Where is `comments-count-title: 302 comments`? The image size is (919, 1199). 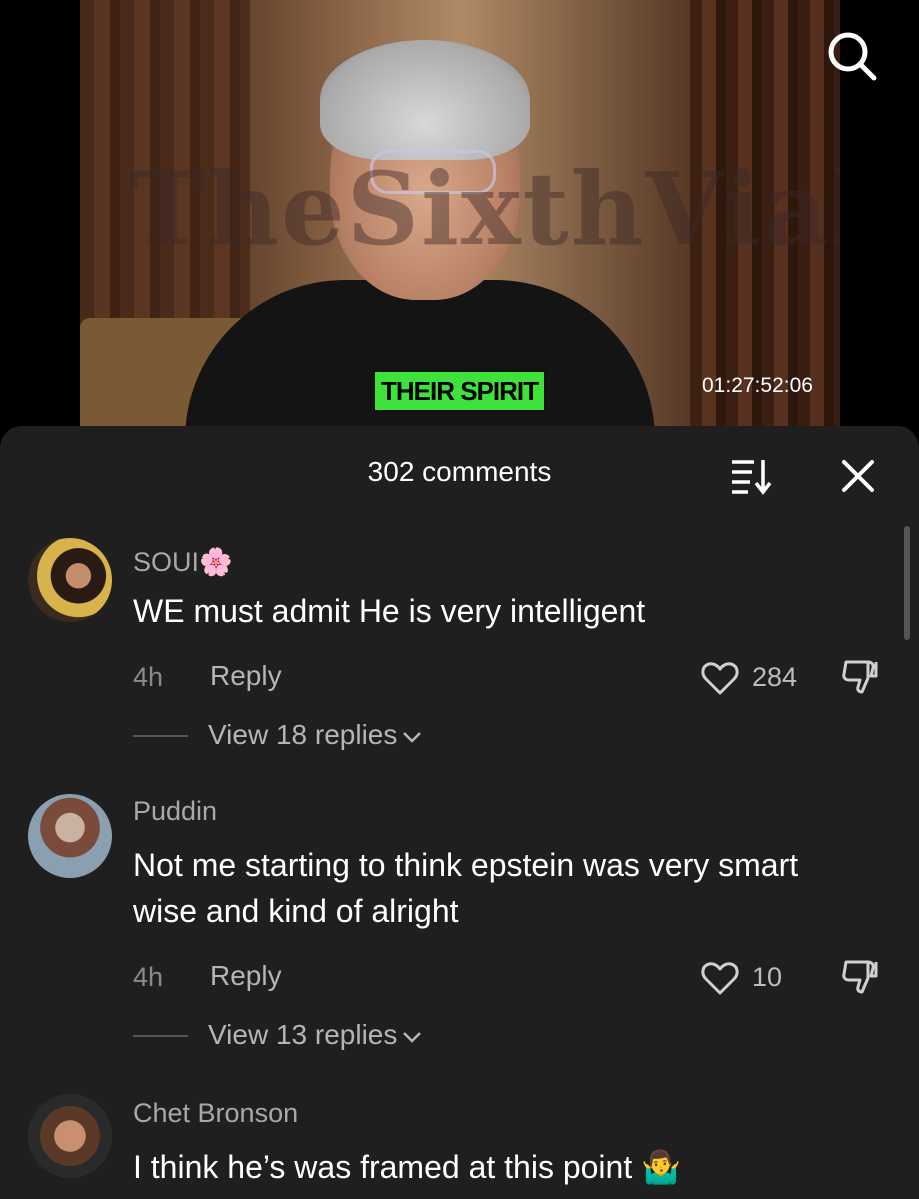
comments-count-title: 302 comments is located at coordinates (459, 471).